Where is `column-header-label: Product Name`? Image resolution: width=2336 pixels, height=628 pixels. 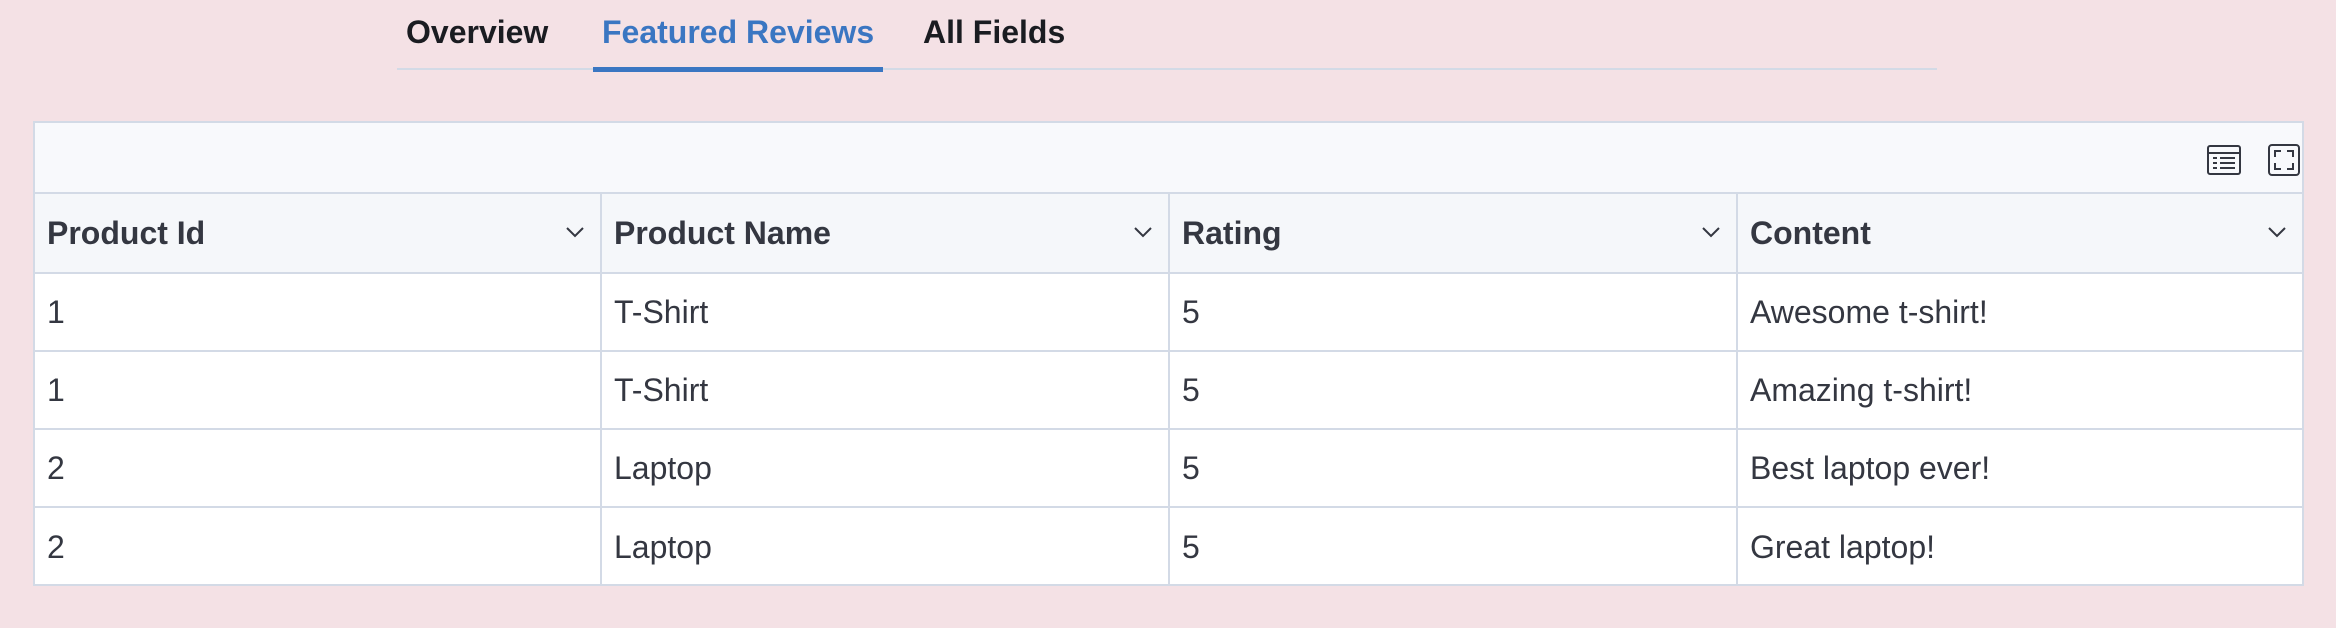
column-header-label: Product Name is located at coordinates (722, 232).